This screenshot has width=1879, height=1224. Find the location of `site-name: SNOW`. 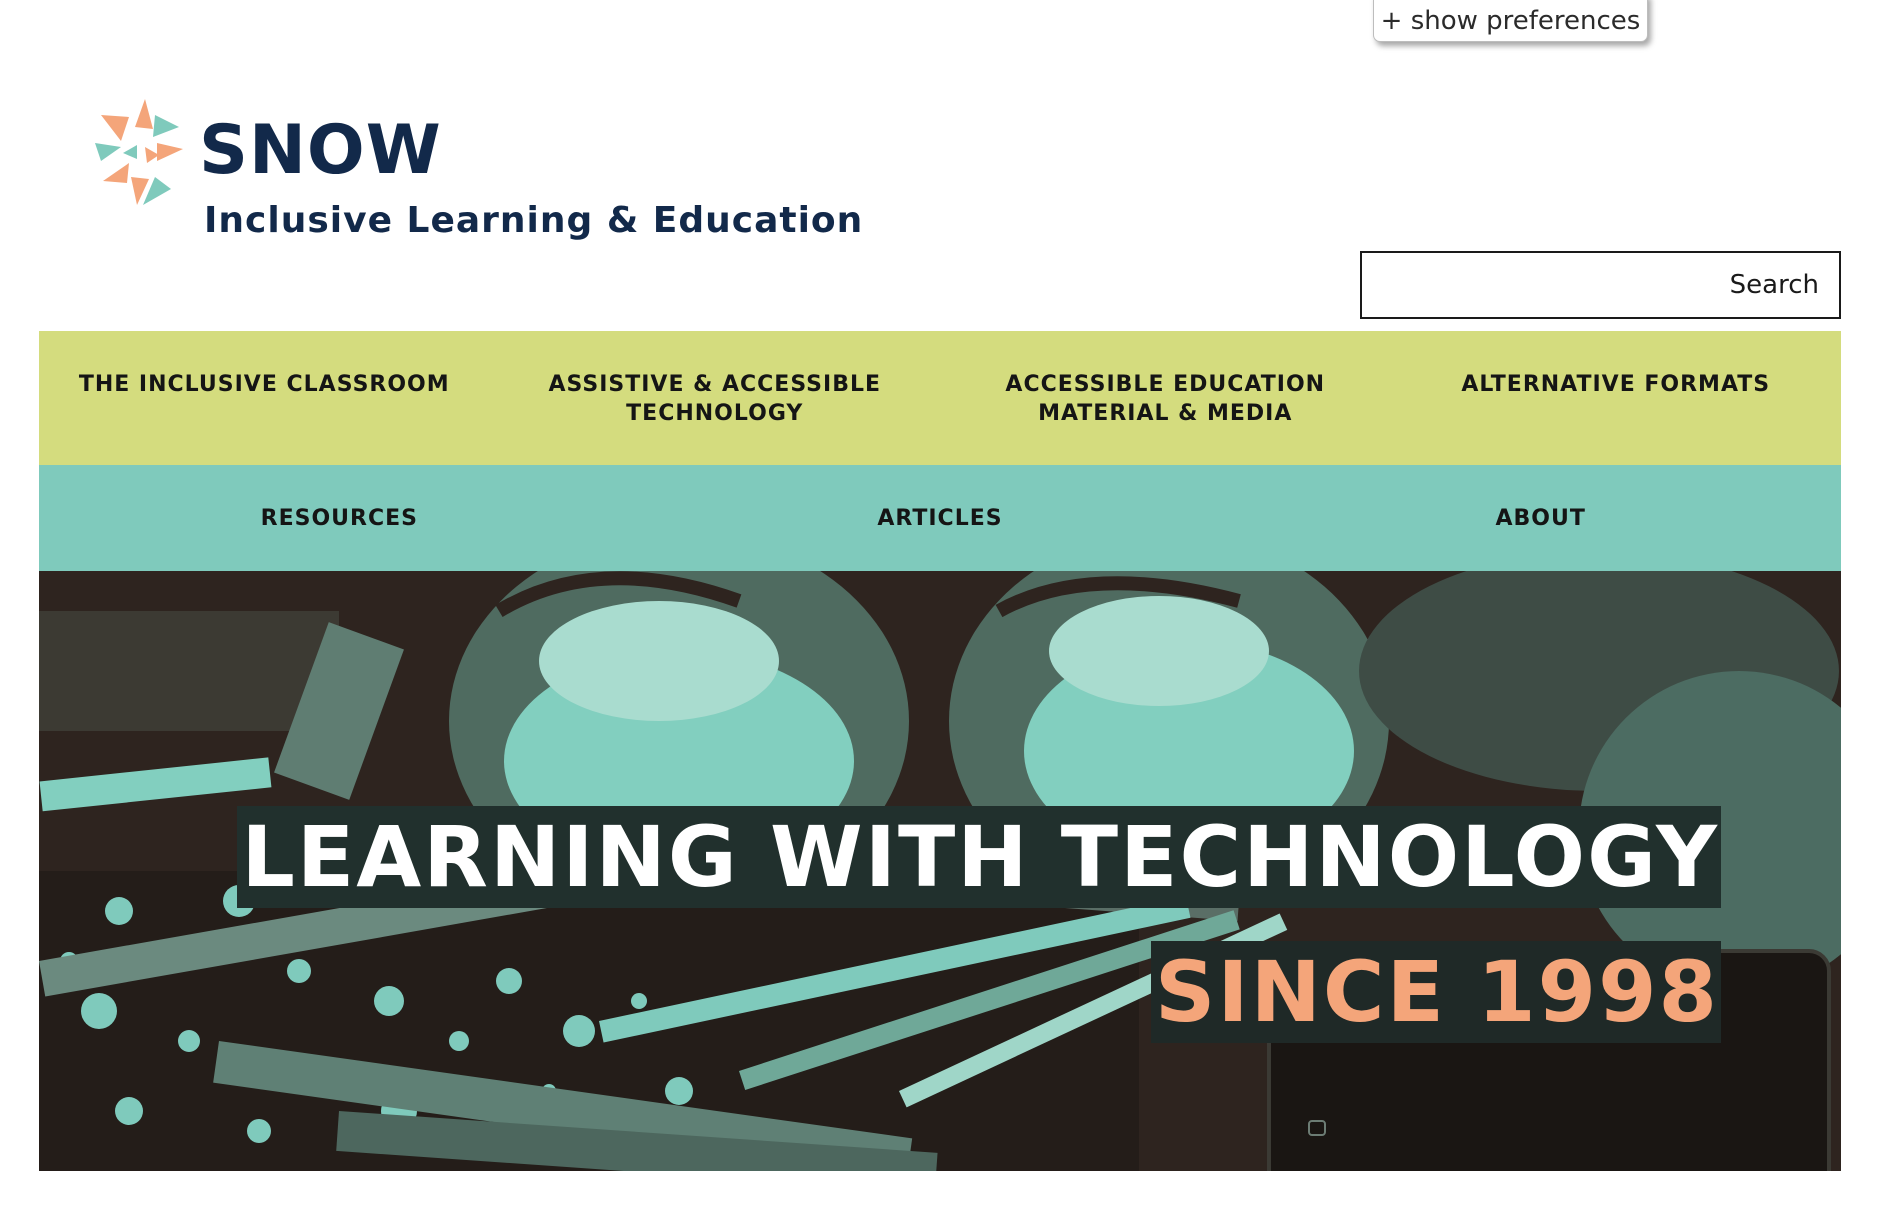

site-name: SNOW is located at coordinates (320, 150).